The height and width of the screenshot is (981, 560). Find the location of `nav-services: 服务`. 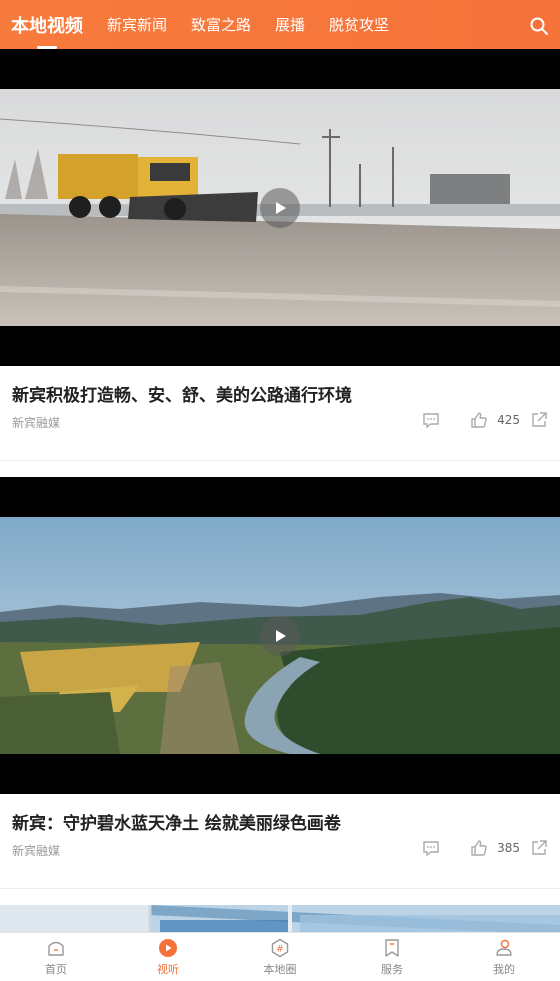

nav-services: 服务 is located at coordinates (392, 957).